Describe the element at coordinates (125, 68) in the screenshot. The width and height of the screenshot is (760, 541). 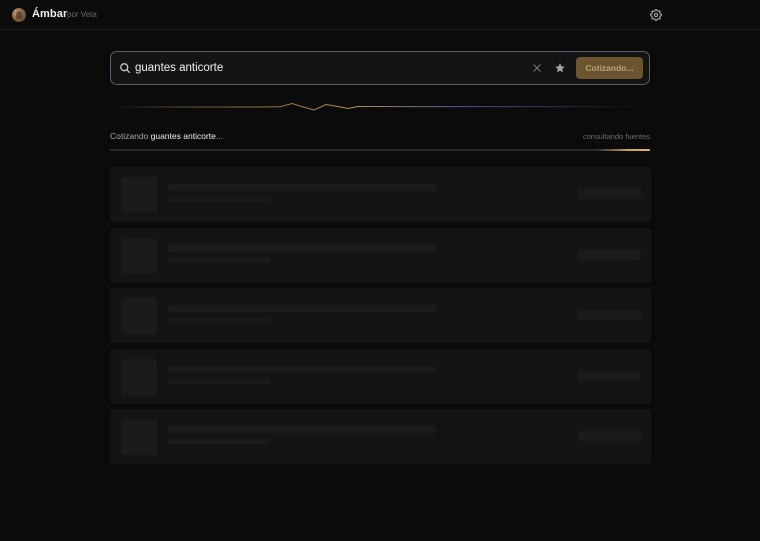
I see `search-icon` at that location.